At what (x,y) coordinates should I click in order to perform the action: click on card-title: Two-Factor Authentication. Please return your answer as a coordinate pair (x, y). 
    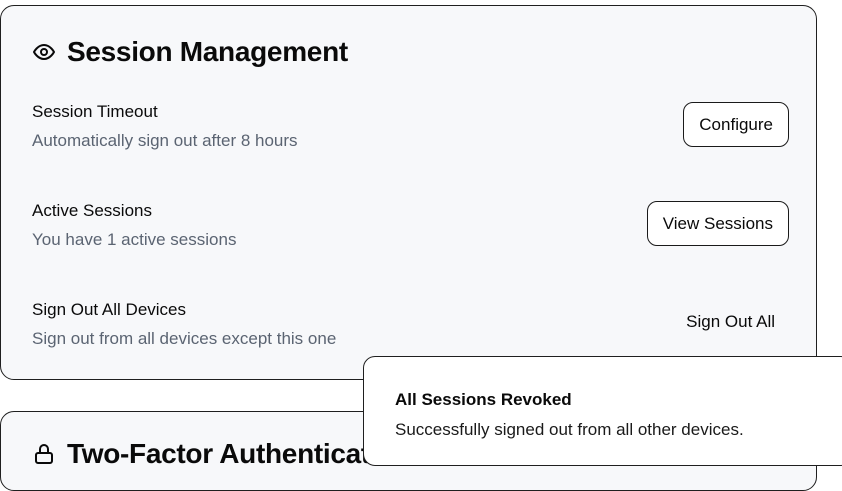
    Looking at the image, I should click on (239, 453).